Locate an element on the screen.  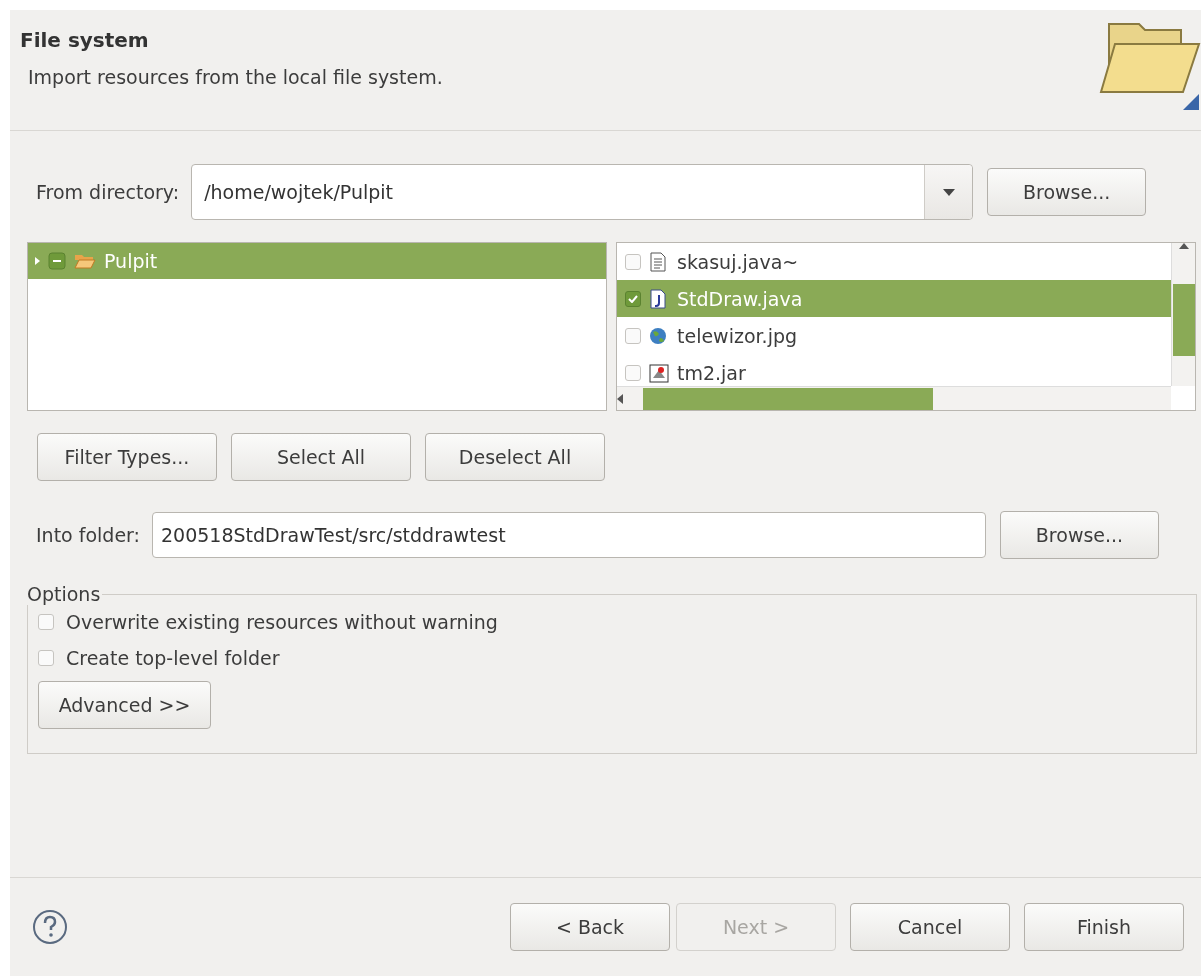
wizard-button: Finish is located at coordinates (1104, 927).